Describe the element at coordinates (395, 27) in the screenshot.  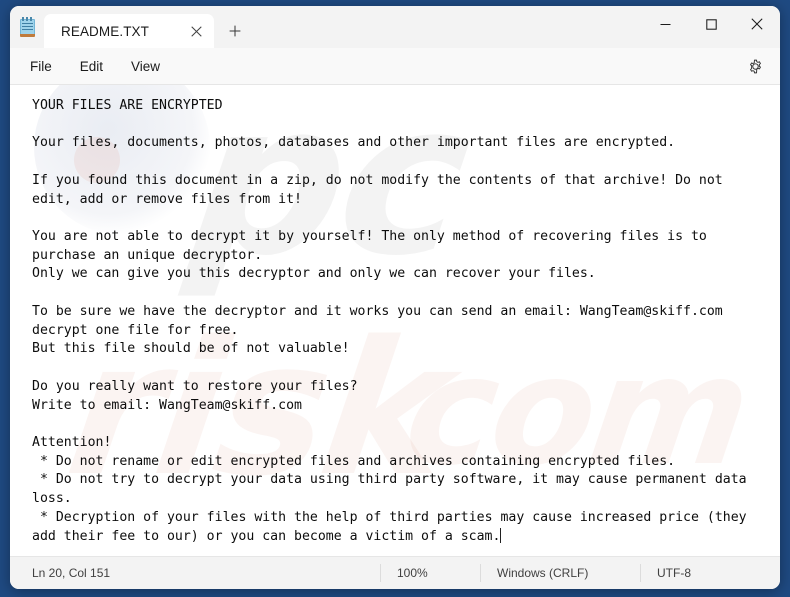
I see `title-bar: README.TXT` at that location.